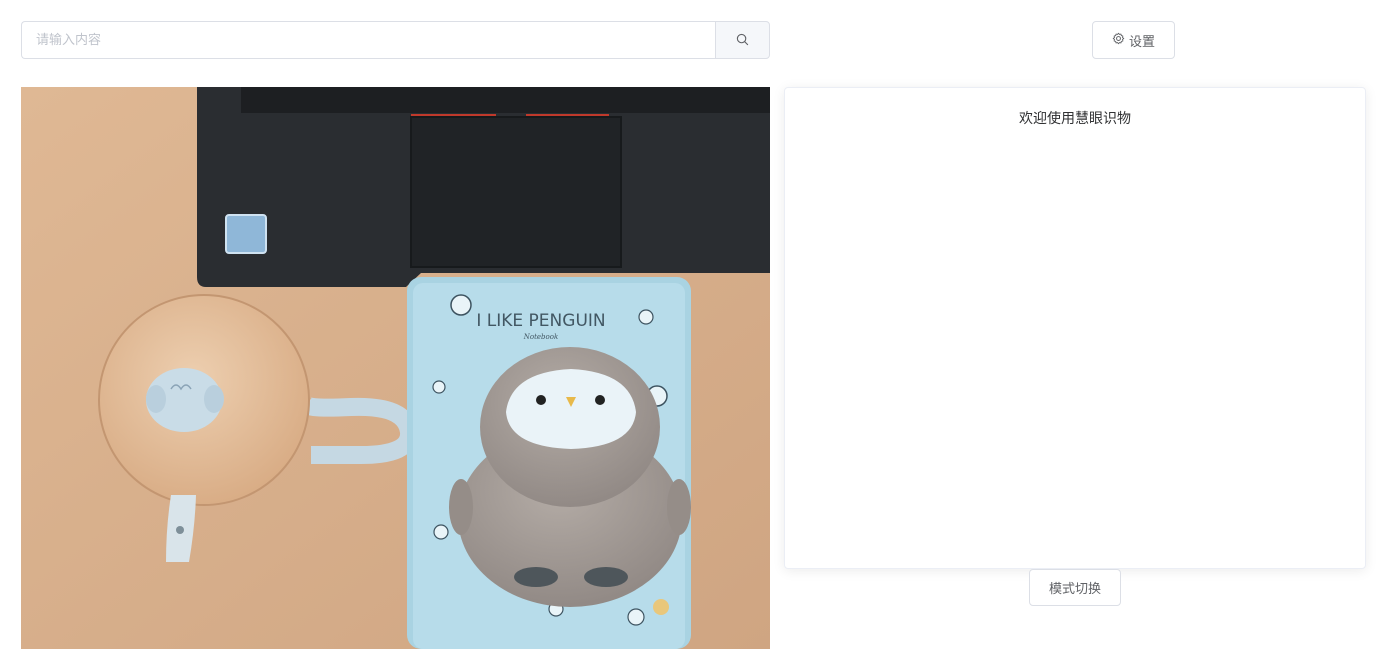 The width and height of the screenshot is (1389, 669). Describe the element at coordinates (1075, 587) in the screenshot. I see `mode-switch-button: 模式切换` at that location.